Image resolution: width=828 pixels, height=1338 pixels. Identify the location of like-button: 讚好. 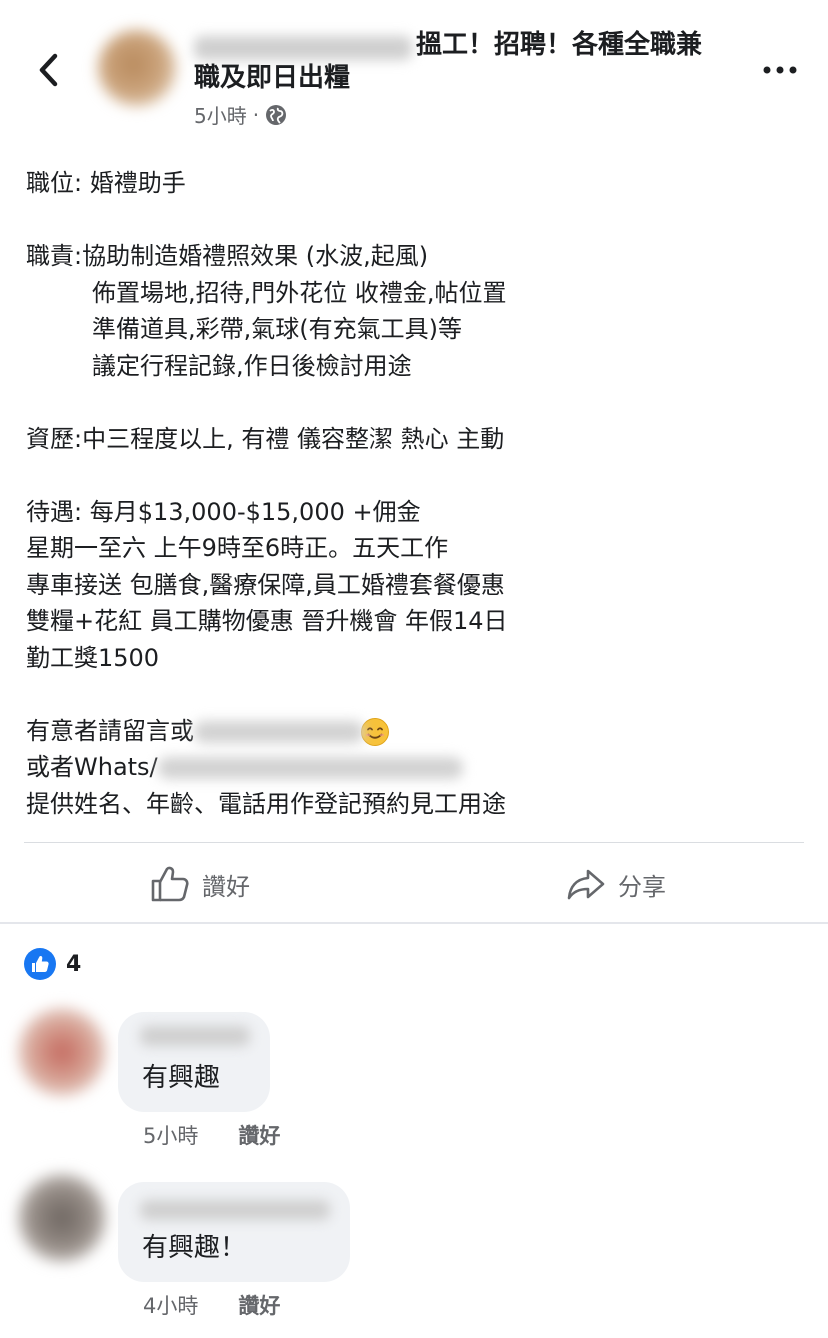
(200, 884).